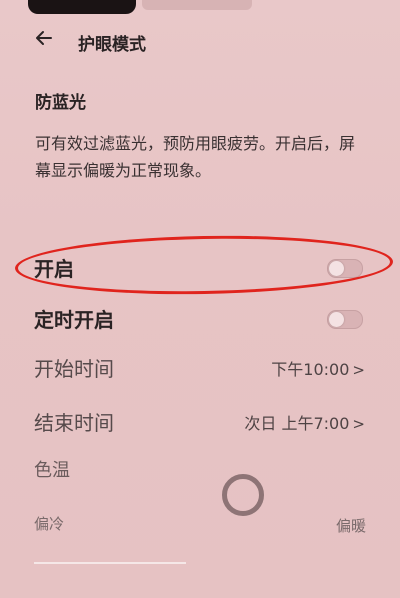 This screenshot has width=400, height=598. I want to click on arrow-left-icon, so click(44, 38).